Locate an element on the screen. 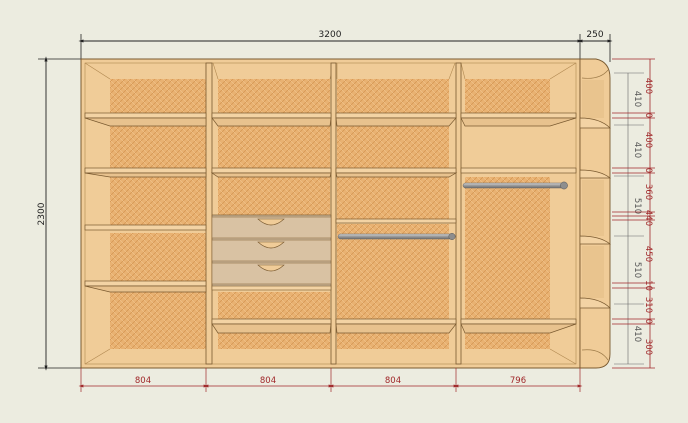 The width and height of the screenshot is (688, 423). side-dim-red-11: 300 is located at coordinates (648, 347).